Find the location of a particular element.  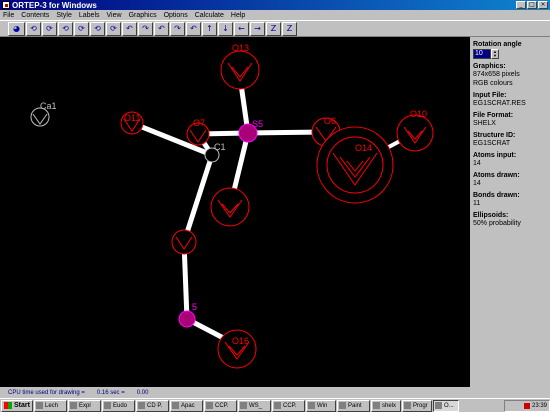

atom-o14 is located at coordinates (355, 165).